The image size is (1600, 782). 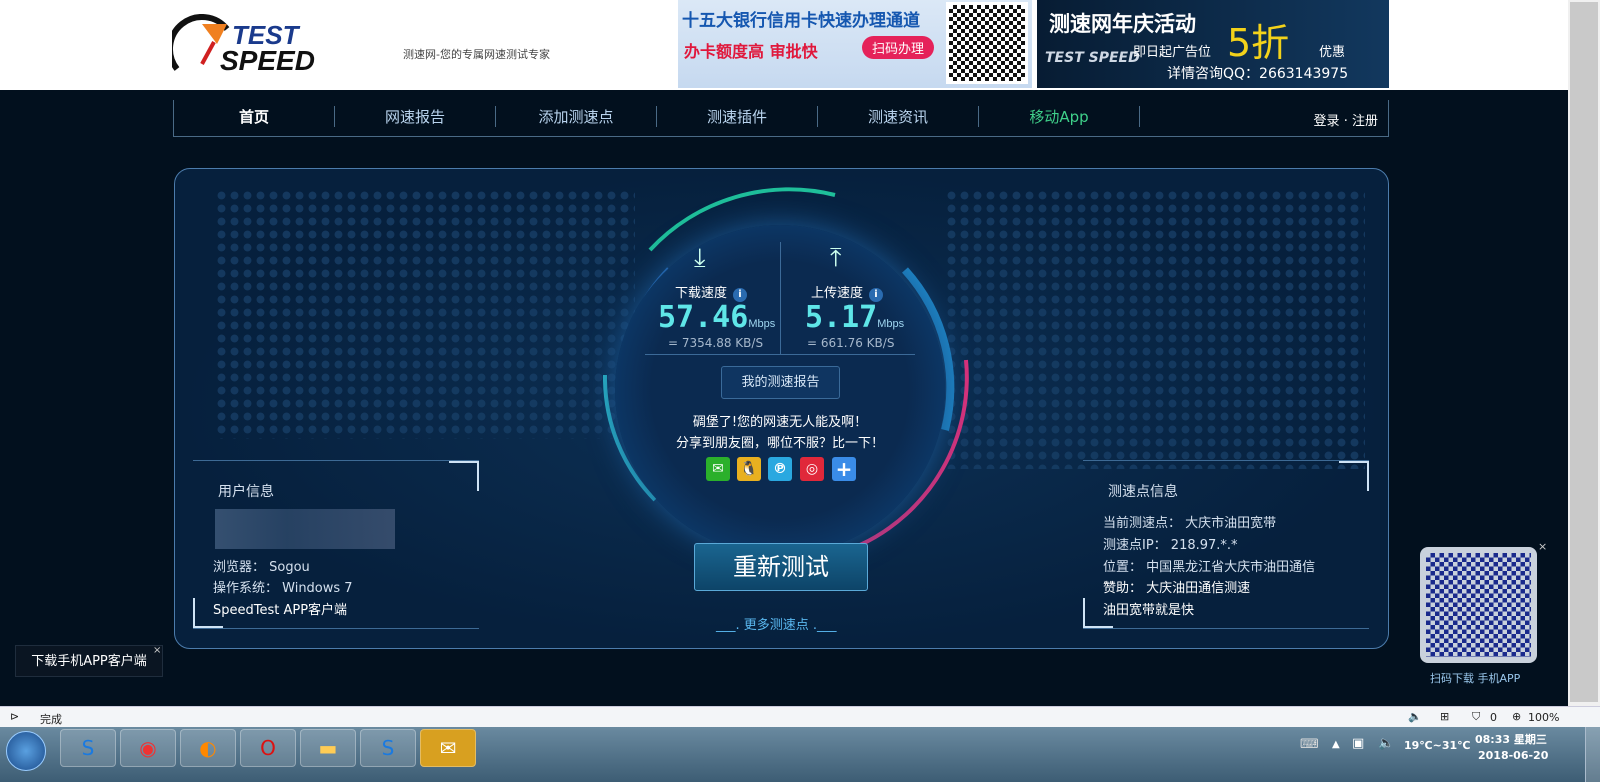 What do you see at coordinates (1209, 567) in the screenshot?
I see `node-location: 位置： 中国黑龙江省大庆市油田通信` at bounding box center [1209, 567].